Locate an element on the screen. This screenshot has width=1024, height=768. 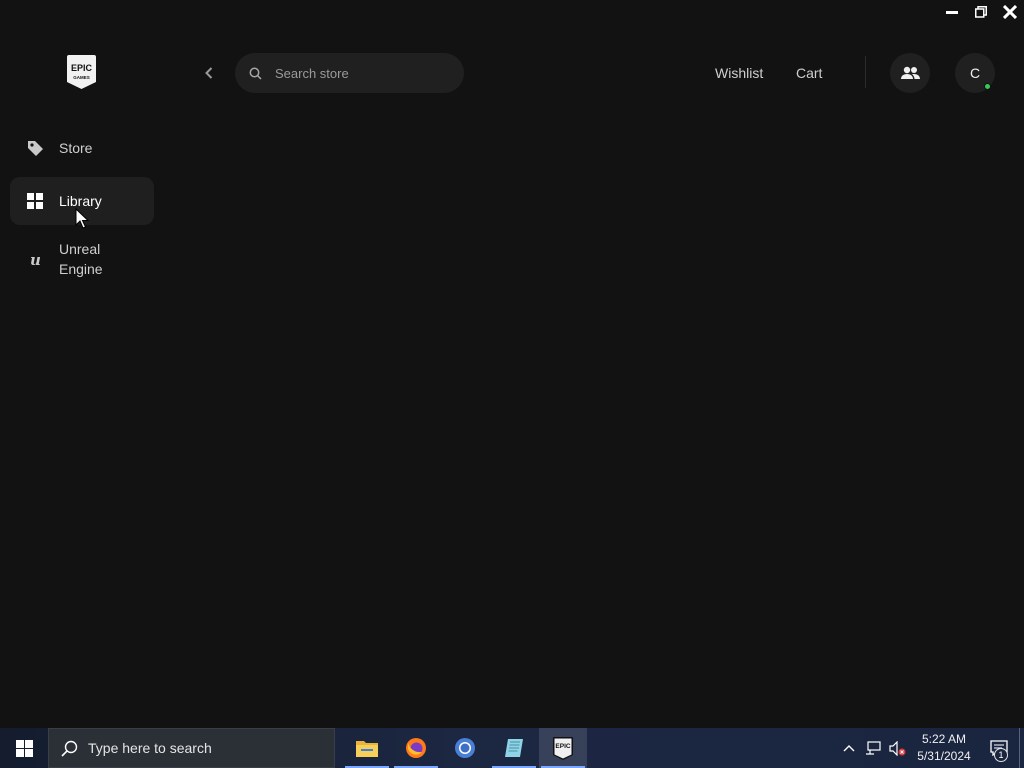
action-center-button: 1 is located at coordinates (999, 748).